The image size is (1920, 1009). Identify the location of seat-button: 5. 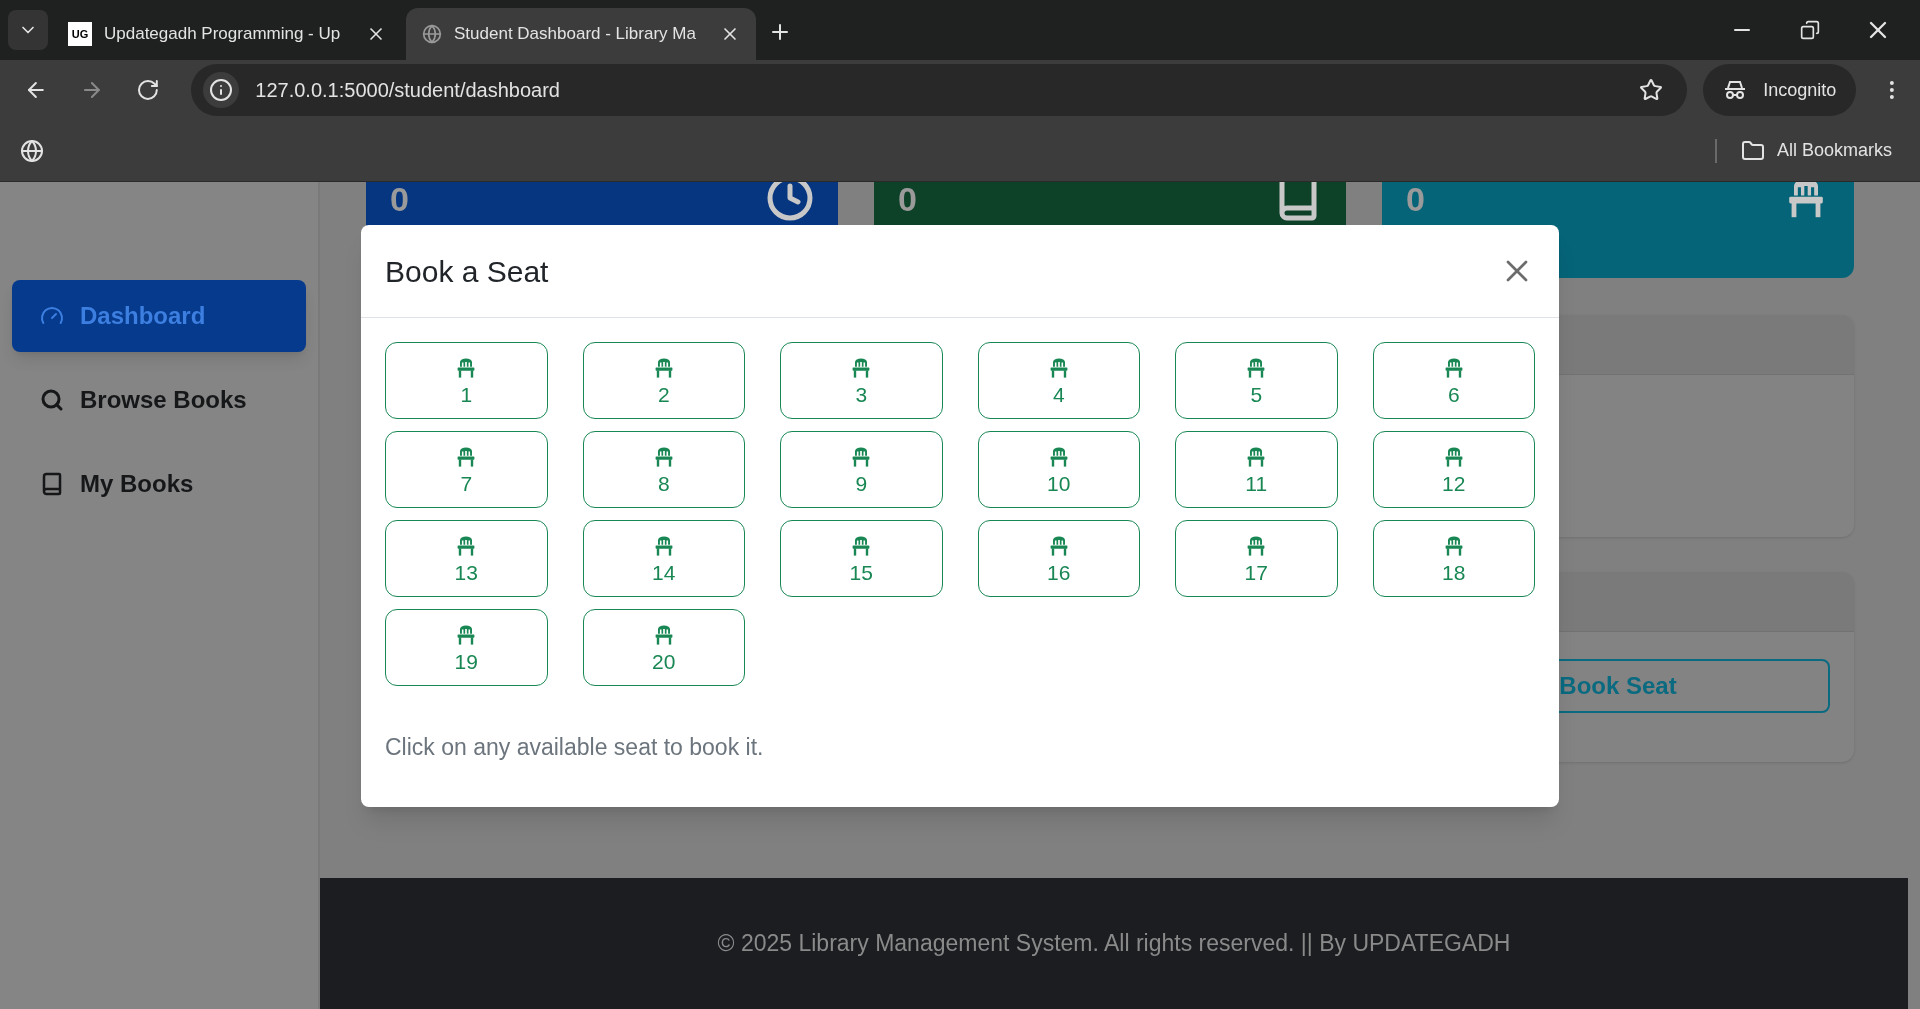
(1256, 380).